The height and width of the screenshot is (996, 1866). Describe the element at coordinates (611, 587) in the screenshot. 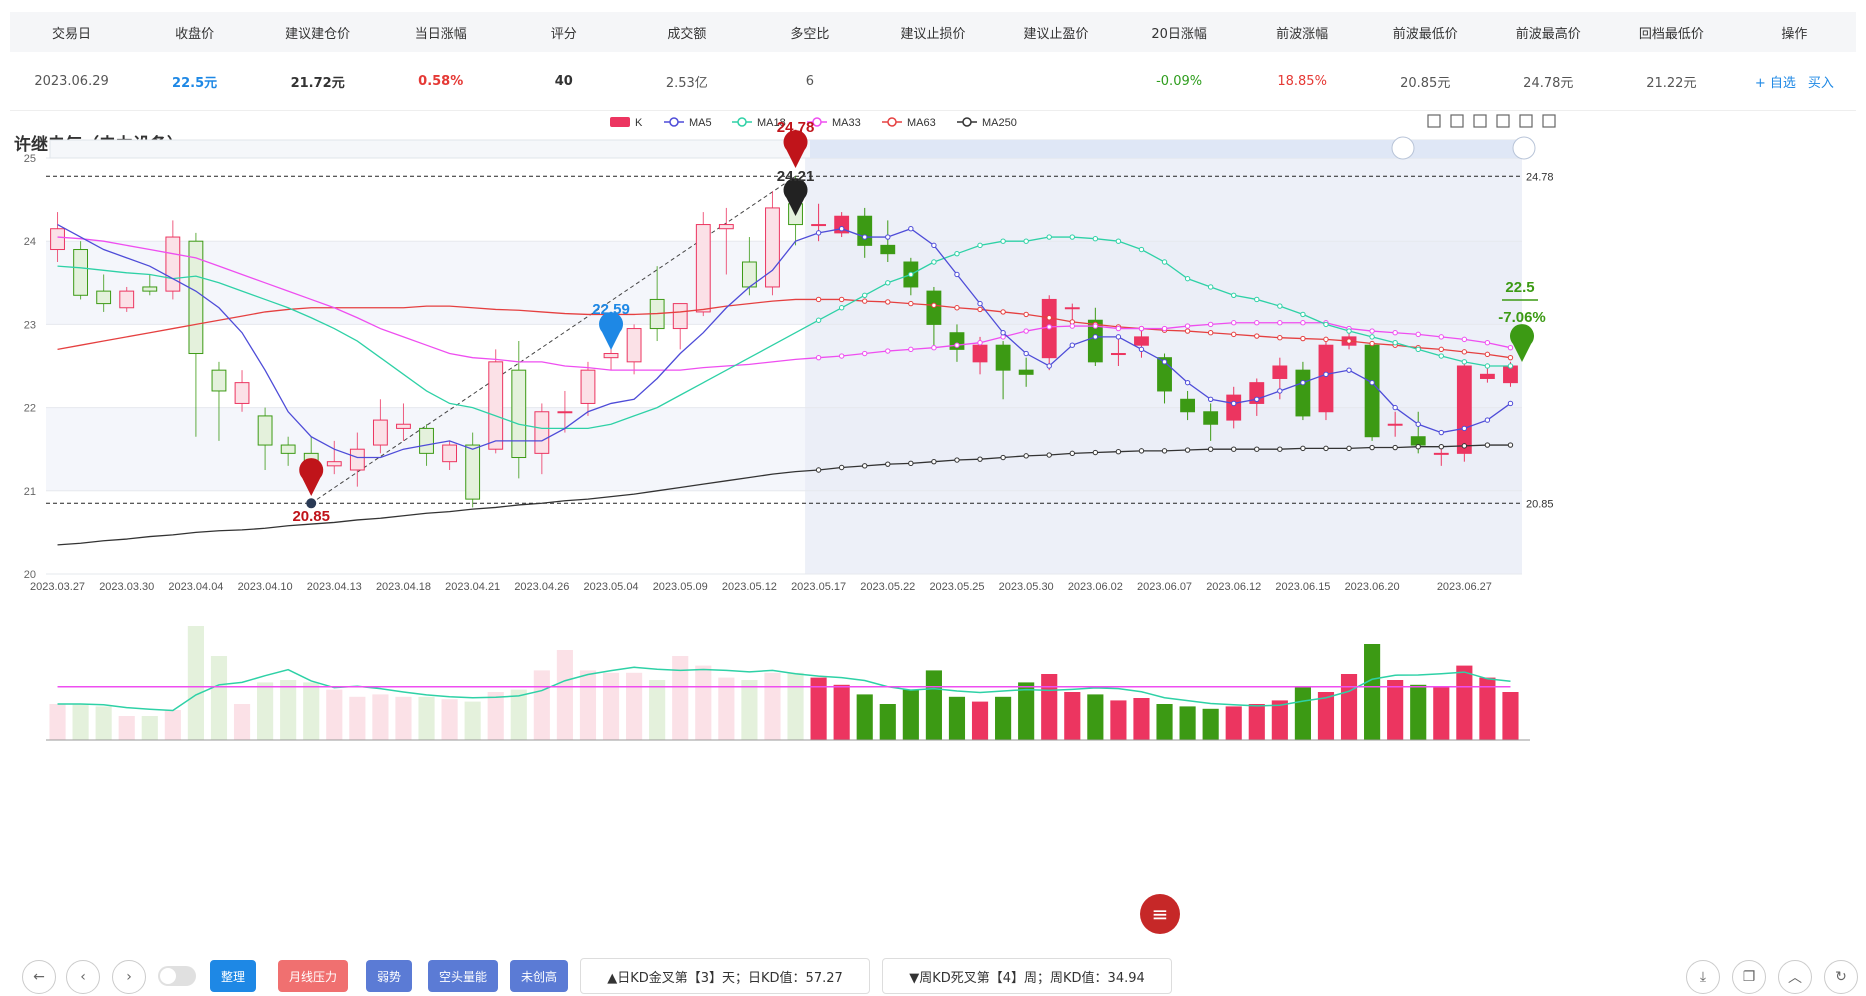

I see `x-tick-label: 2023.05.04` at that location.